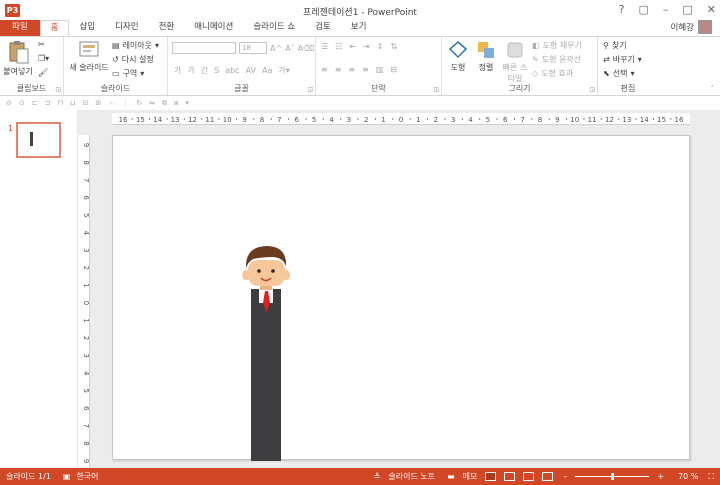 The image size is (720, 485). I want to click on shape-effects-button: ◇ 도형 효과, so click(552, 73).